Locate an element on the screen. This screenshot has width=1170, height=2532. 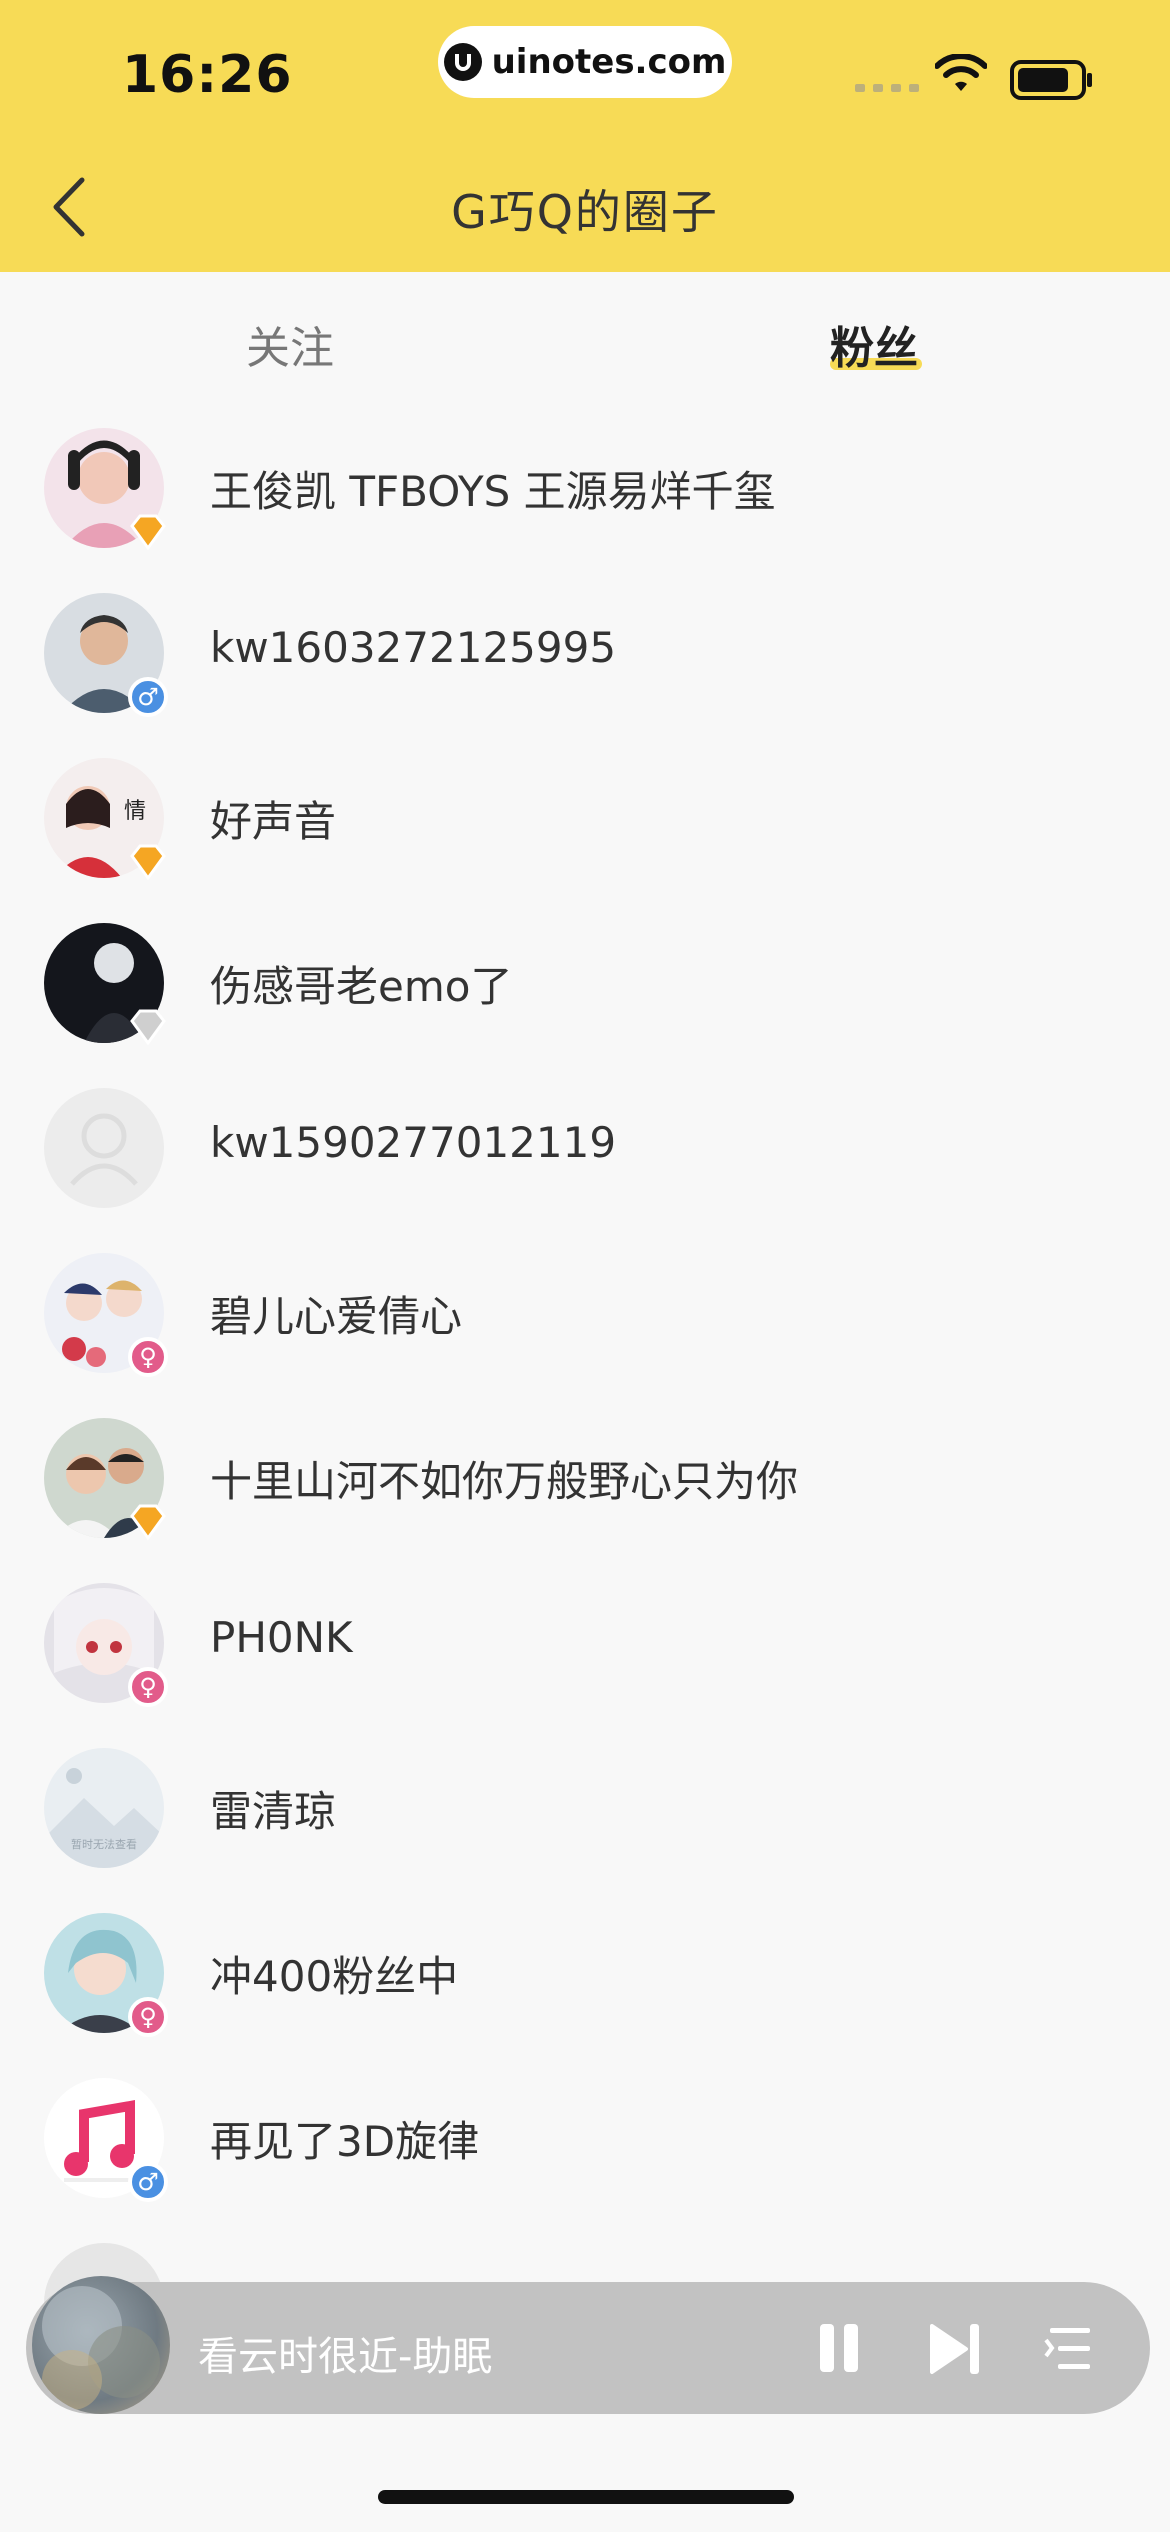
list-item: 王俊凯 TFBOYS 王源易烊千玺 is located at coordinates (585, 502).